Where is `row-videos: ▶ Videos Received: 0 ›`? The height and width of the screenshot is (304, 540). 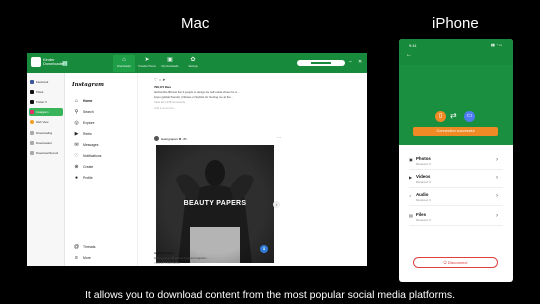
row-videos: ▶ Videos Received: 0 › is located at coordinates (456, 180).